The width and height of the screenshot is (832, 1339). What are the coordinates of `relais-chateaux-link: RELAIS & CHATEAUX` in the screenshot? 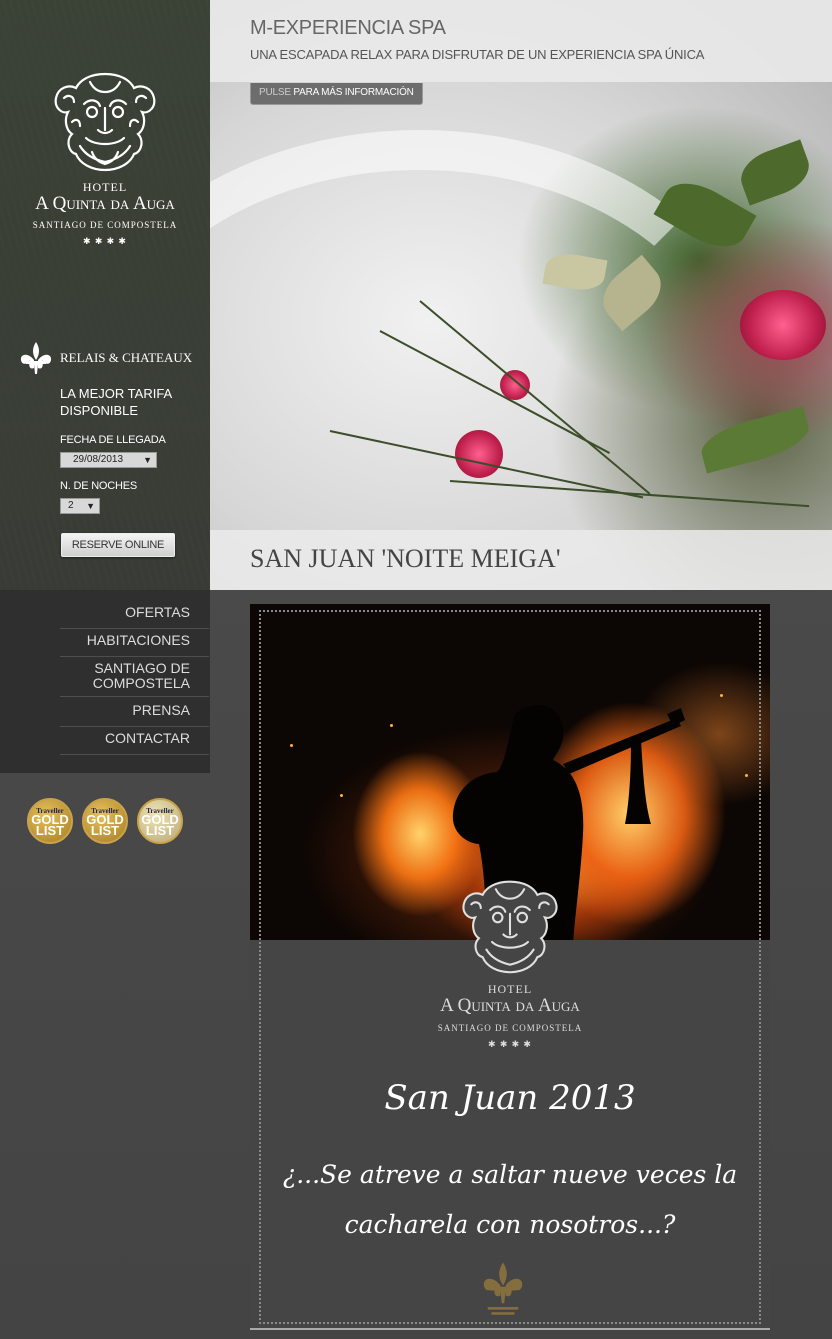 It's located at (105, 358).